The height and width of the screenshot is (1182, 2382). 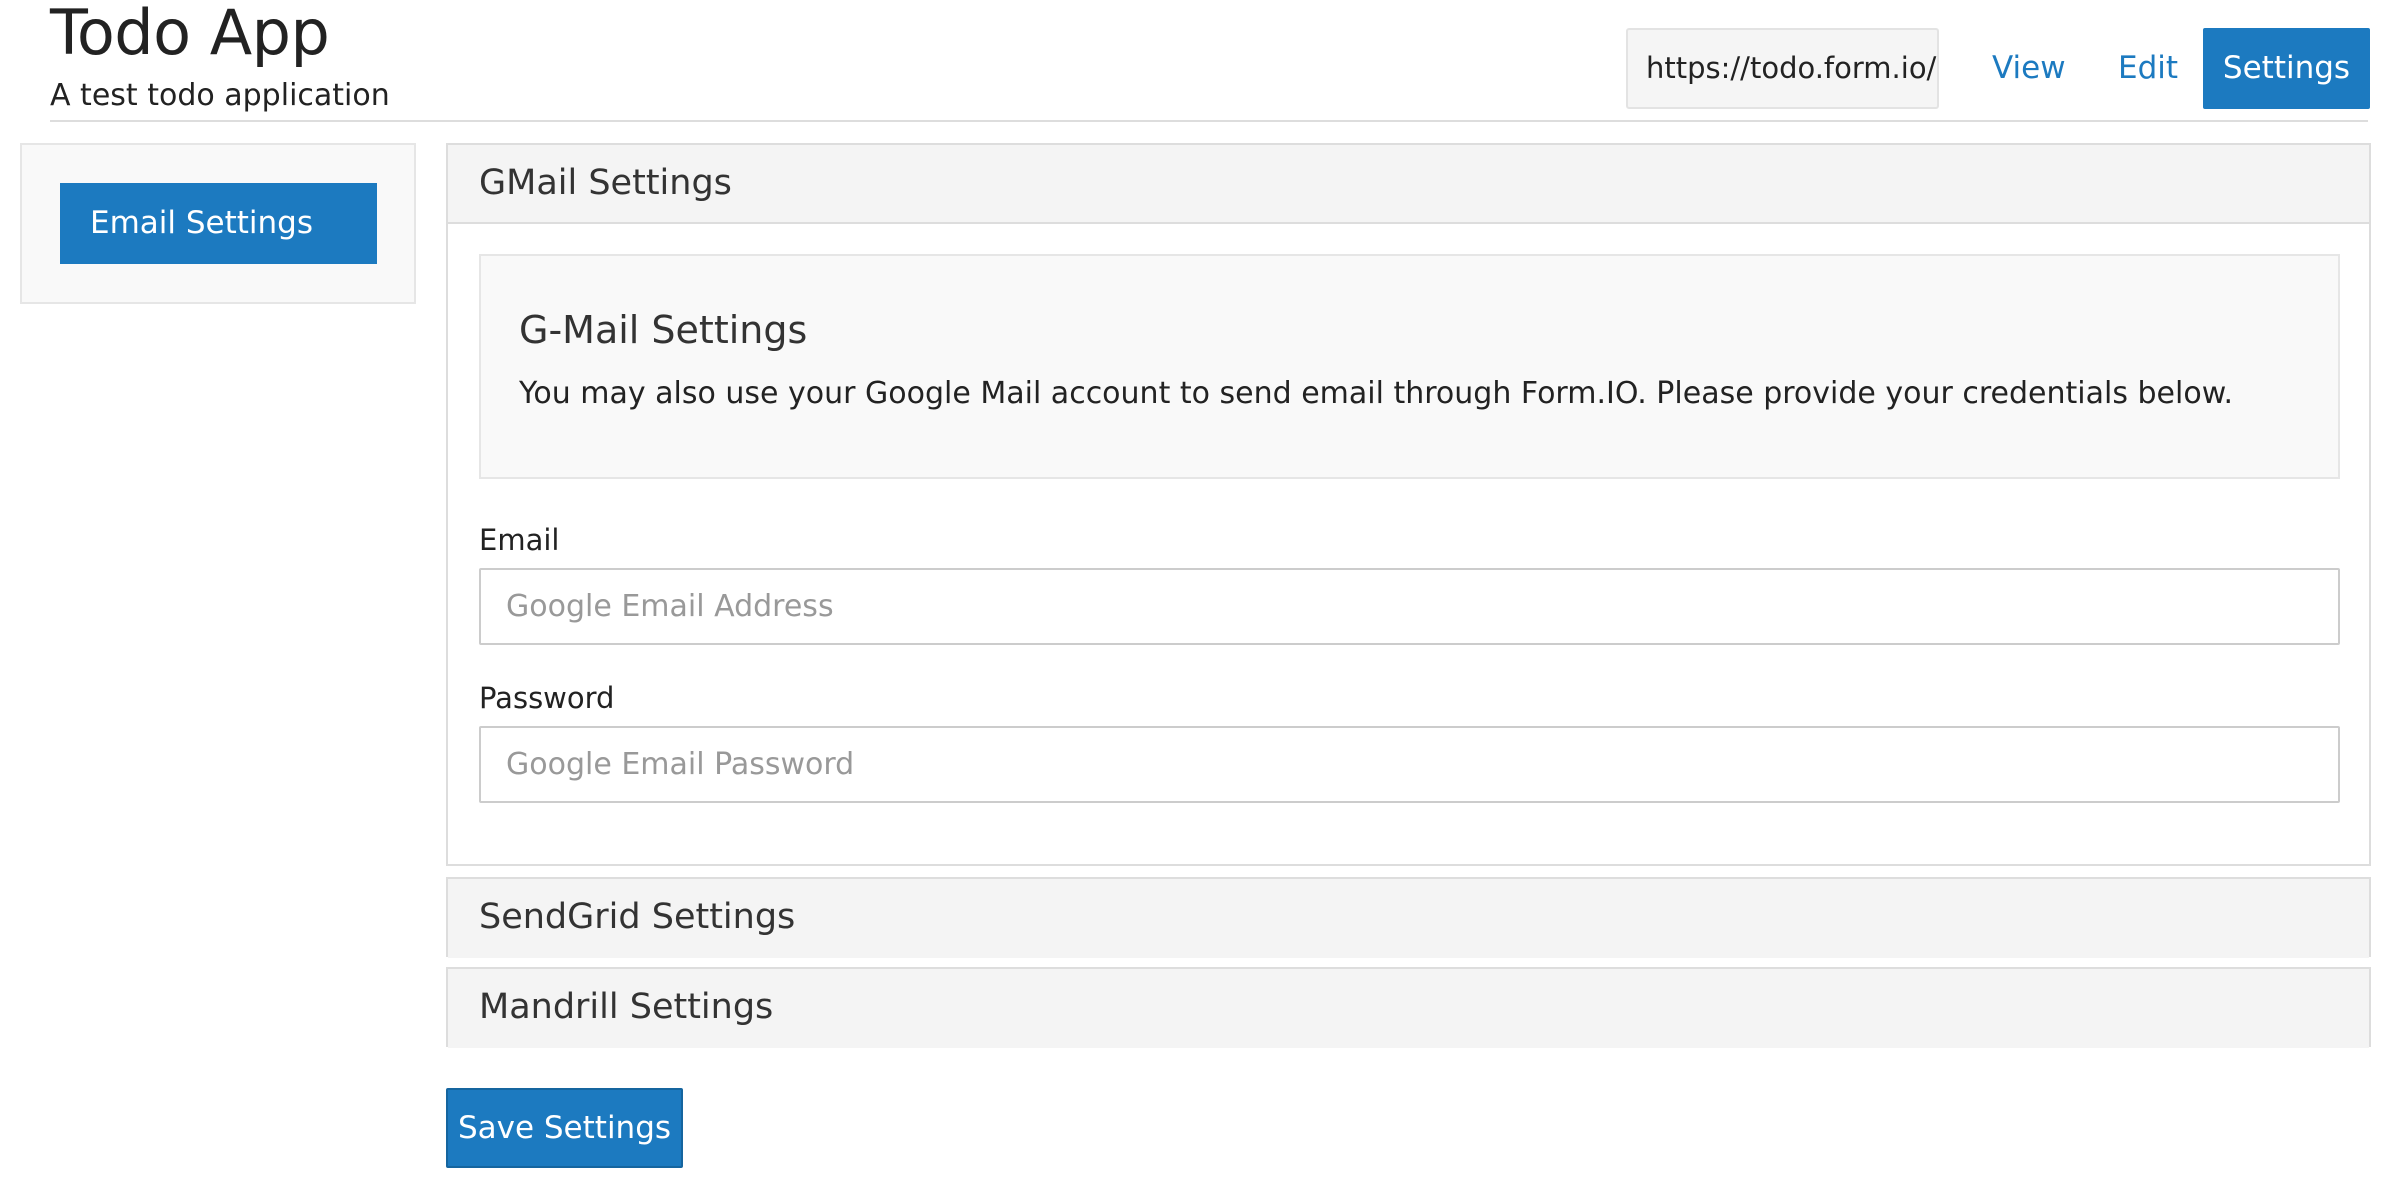 What do you see at coordinates (220, 95) in the screenshot?
I see `app-subtitle: A test todo application` at bounding box center [220, 95].